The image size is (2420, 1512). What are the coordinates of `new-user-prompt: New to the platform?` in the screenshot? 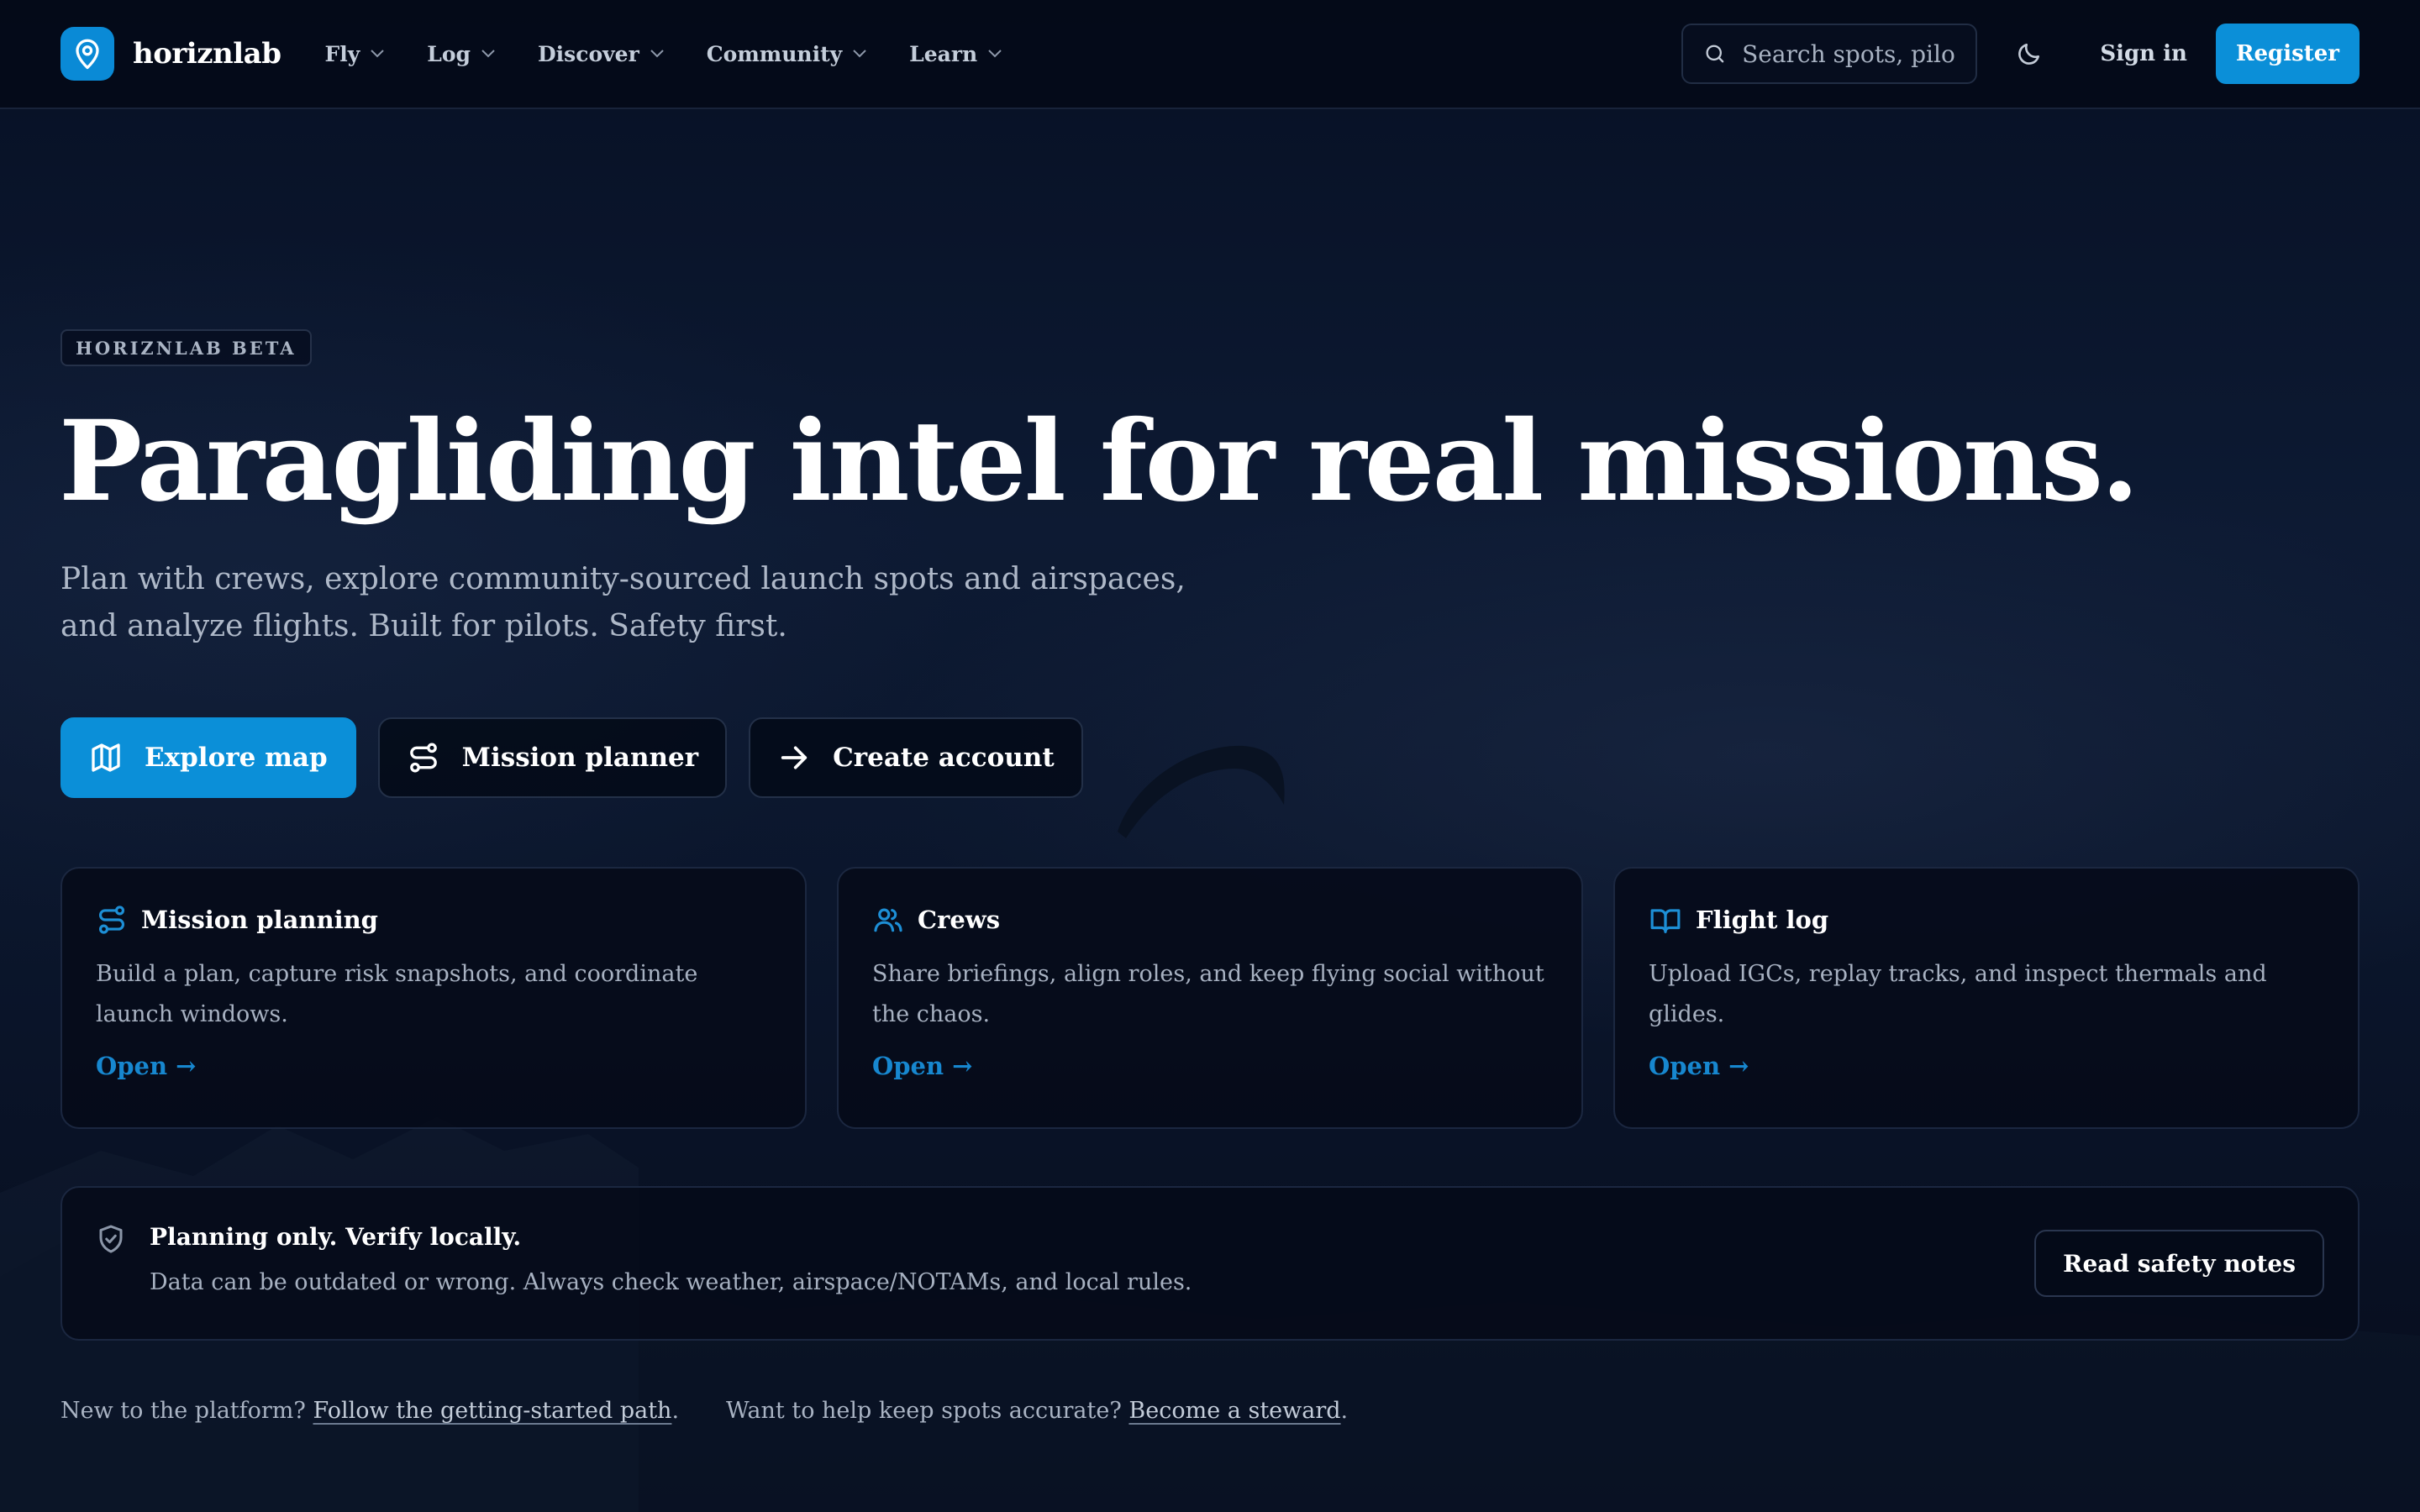 It's located at (183, 1411).